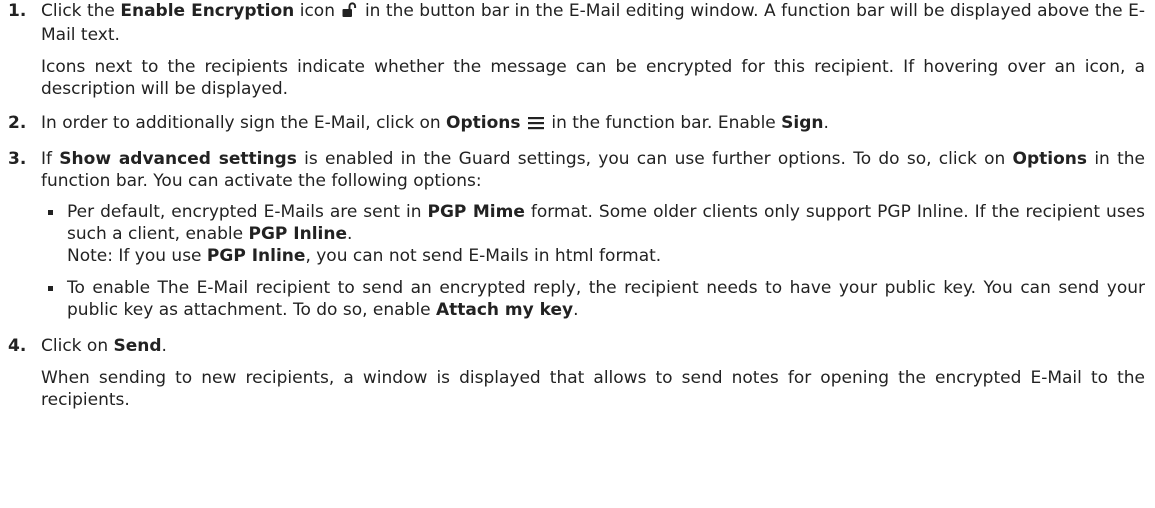  Describe the element at coordinates (207, 11) in the screenshot. I see `ui-term: Enable Encryption` at that location.